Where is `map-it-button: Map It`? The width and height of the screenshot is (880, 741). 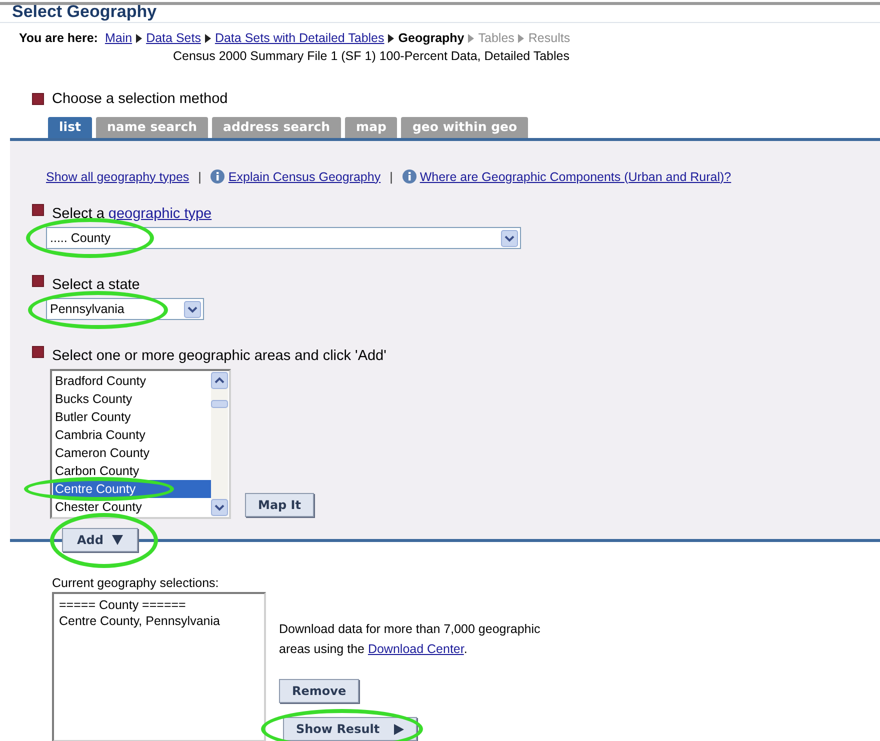 map-it-button: Map It is located at coordinates (279, 505).